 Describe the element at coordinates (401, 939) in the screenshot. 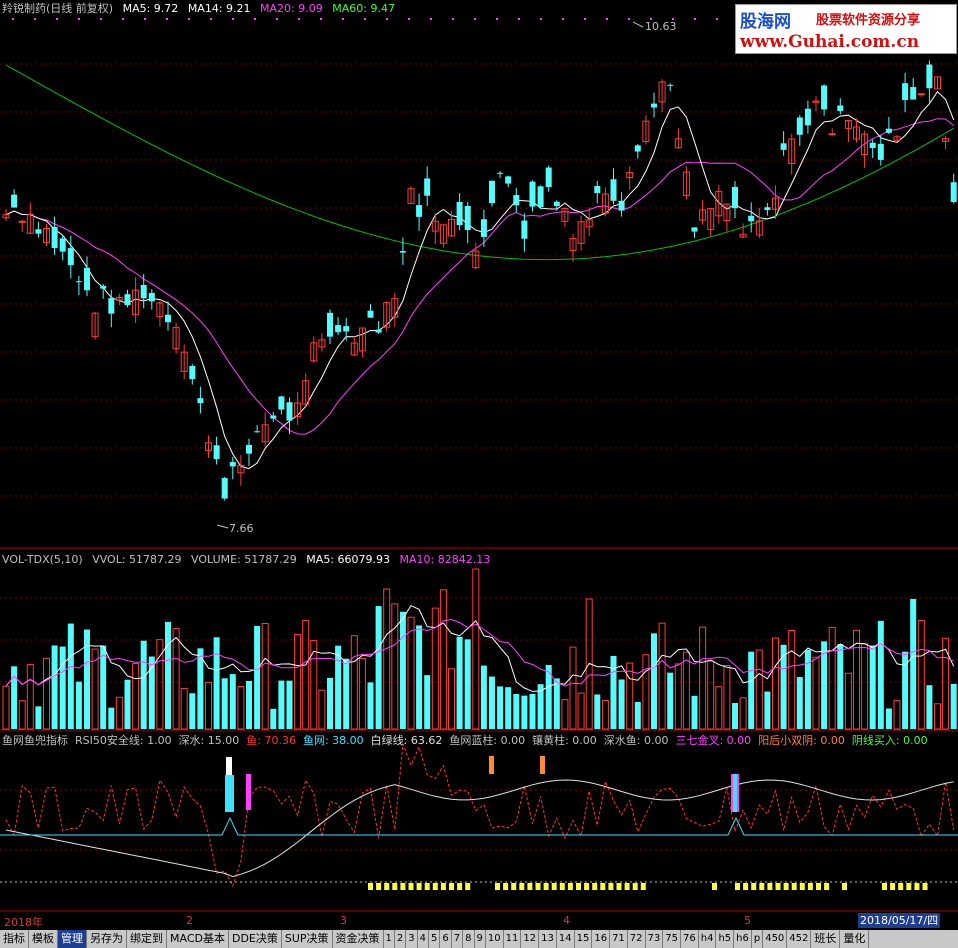

I see `toolbar-button: 2` at that location.